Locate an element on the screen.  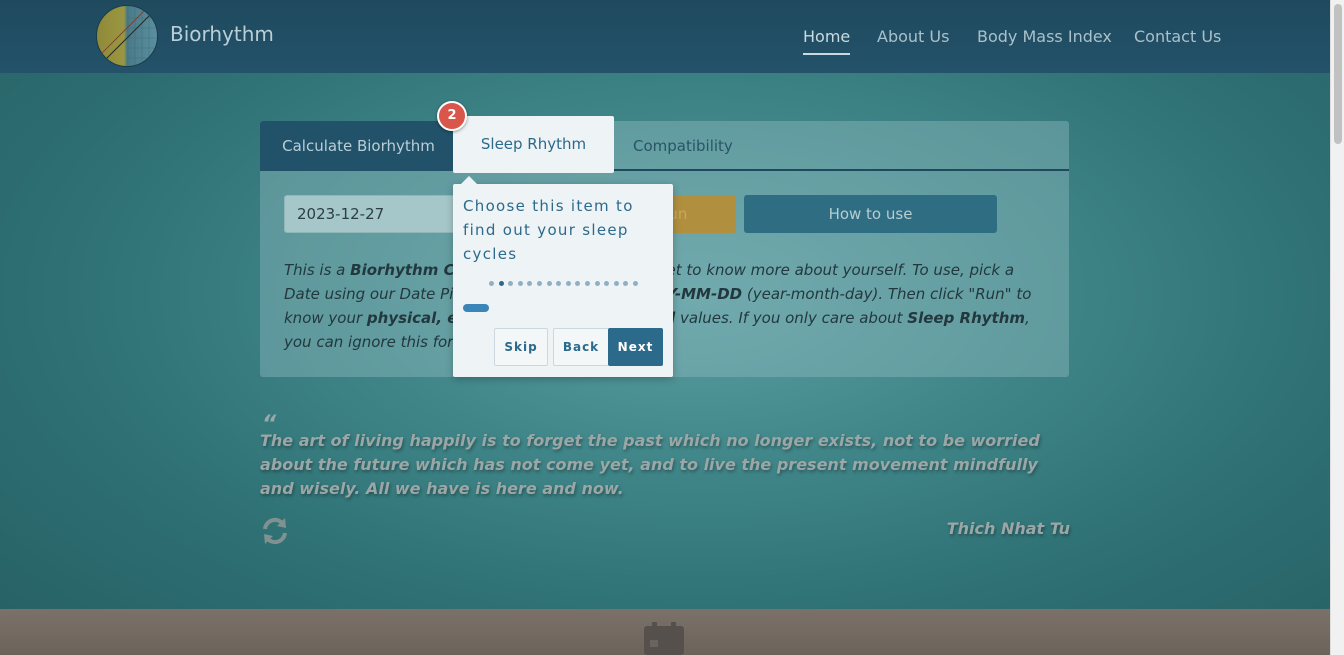
nav-body-mass-index: Body Mass Index is located at coordinates (1044, 36).